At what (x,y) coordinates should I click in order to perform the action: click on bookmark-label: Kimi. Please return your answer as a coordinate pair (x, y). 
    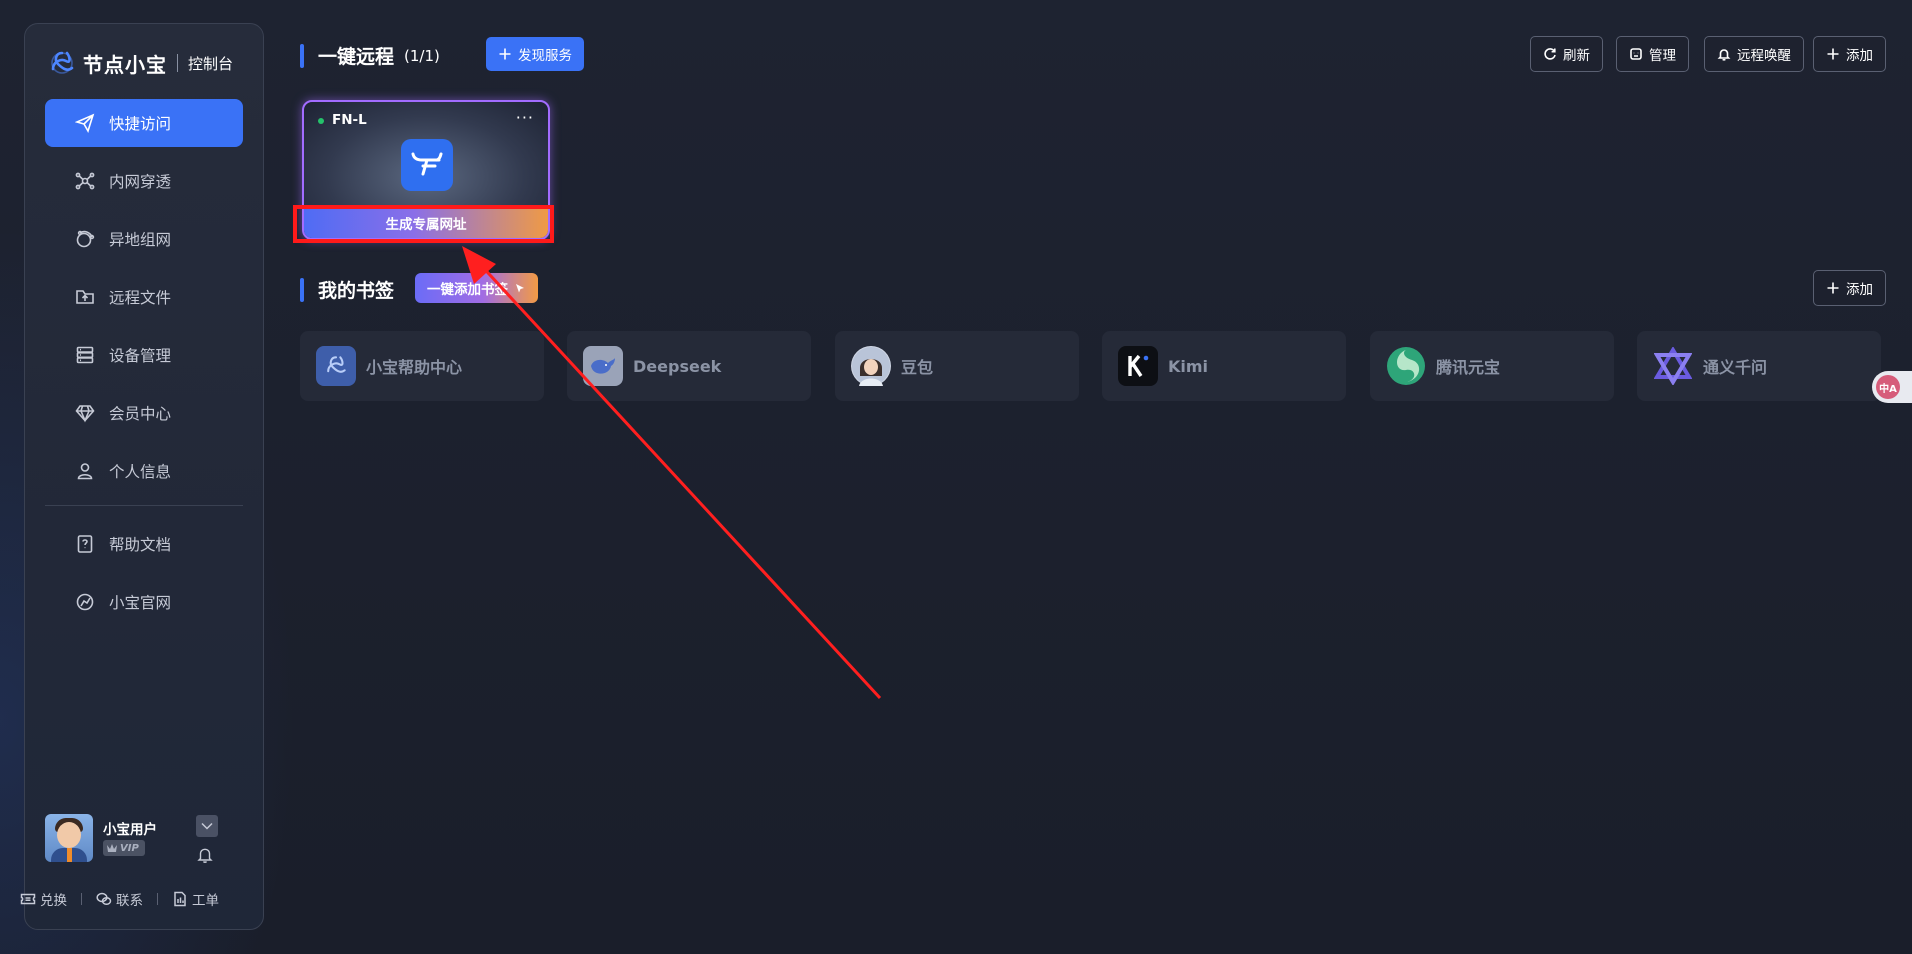
    Looking at the image, I should click on (1188, 366).